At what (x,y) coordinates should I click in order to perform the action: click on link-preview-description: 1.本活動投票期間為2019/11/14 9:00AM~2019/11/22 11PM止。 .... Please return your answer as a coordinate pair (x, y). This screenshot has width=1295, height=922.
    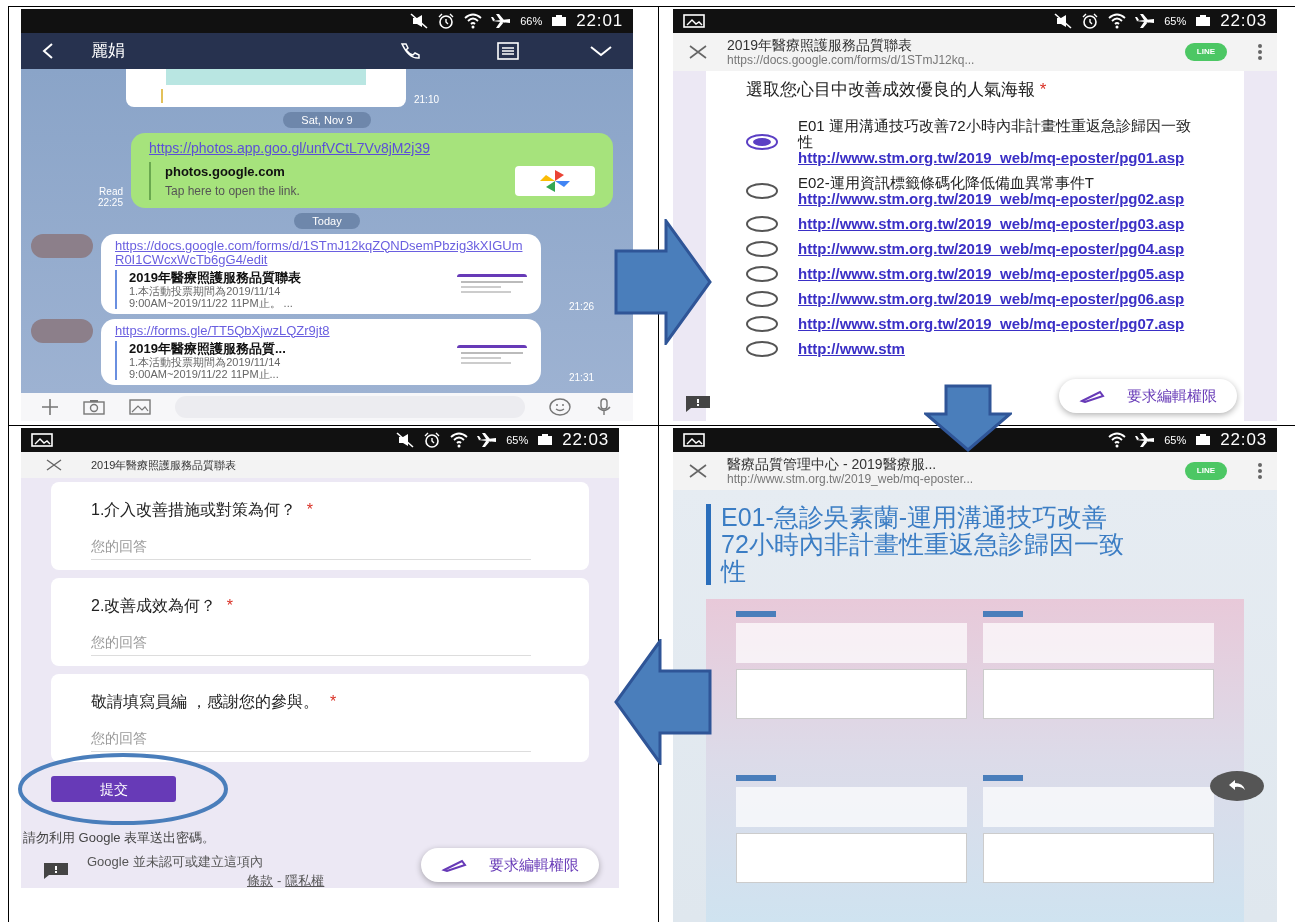
    Looking at the image, I should click on (211, 296).